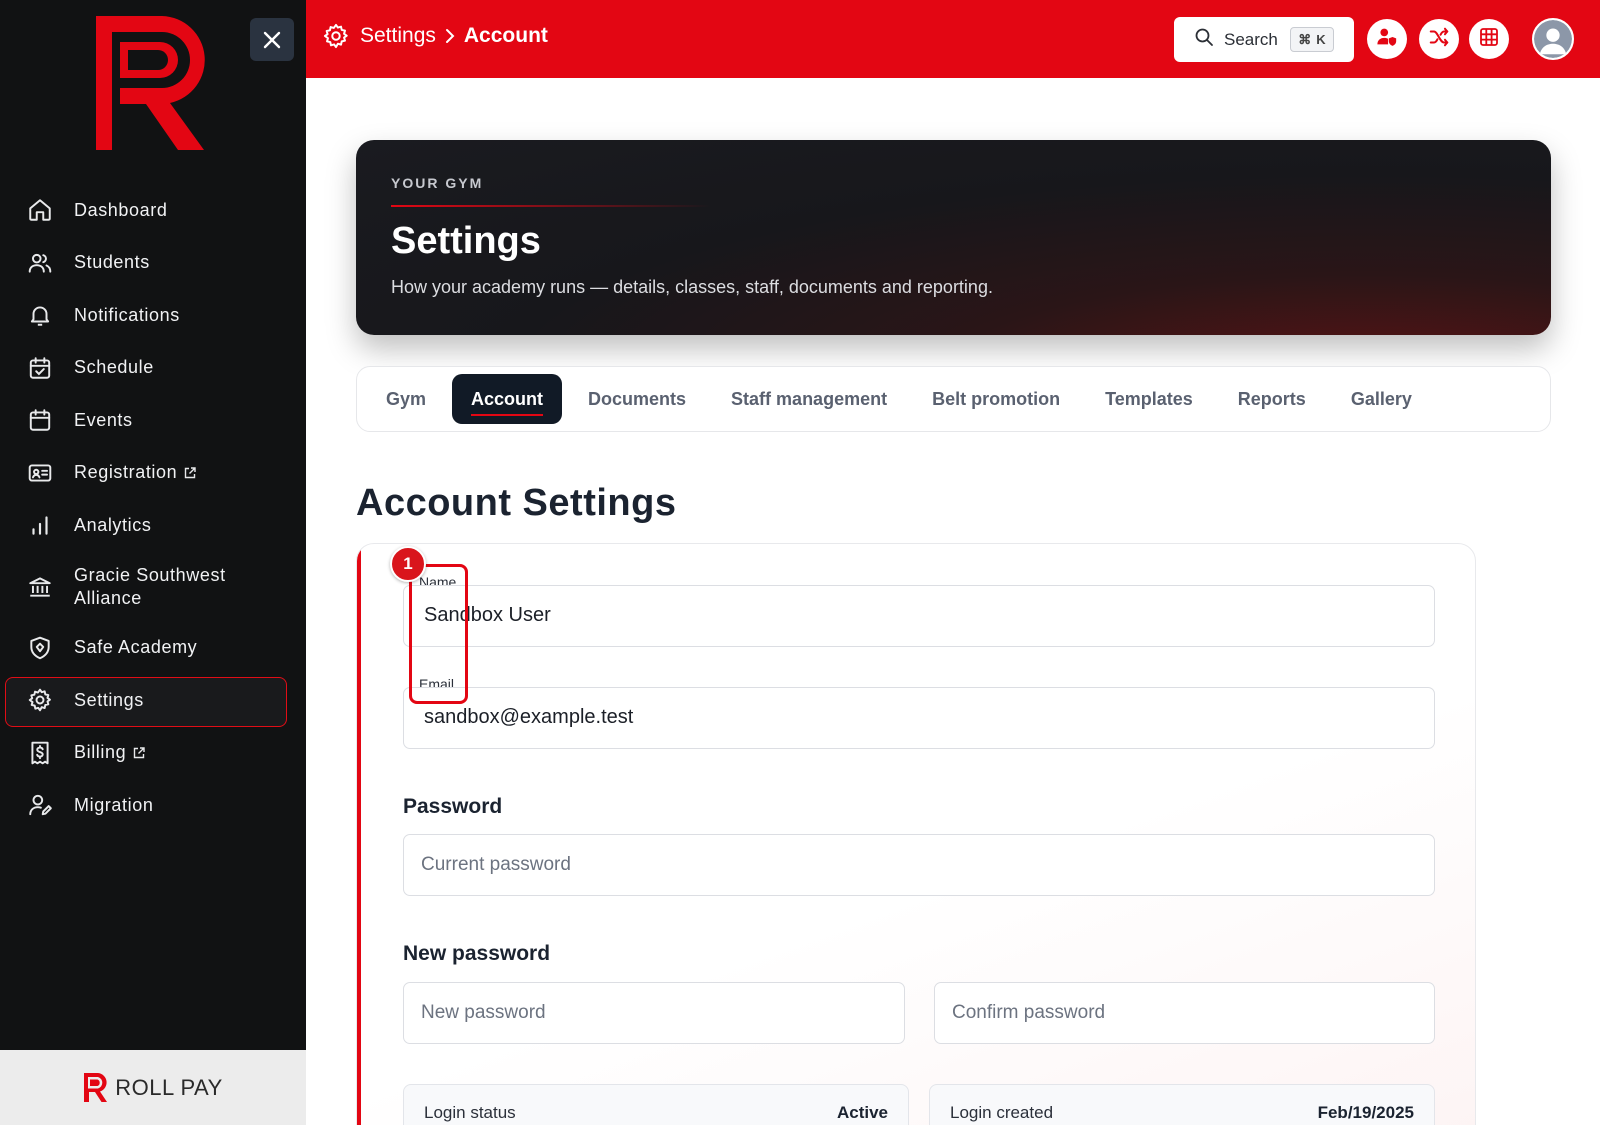 This screenshot has width=1600, height=1125. What do you see at coordinates (996, 399) in the screenshot?
I see `tab-belt-promotion: Belt promotion` at bounding box center [996, 399].